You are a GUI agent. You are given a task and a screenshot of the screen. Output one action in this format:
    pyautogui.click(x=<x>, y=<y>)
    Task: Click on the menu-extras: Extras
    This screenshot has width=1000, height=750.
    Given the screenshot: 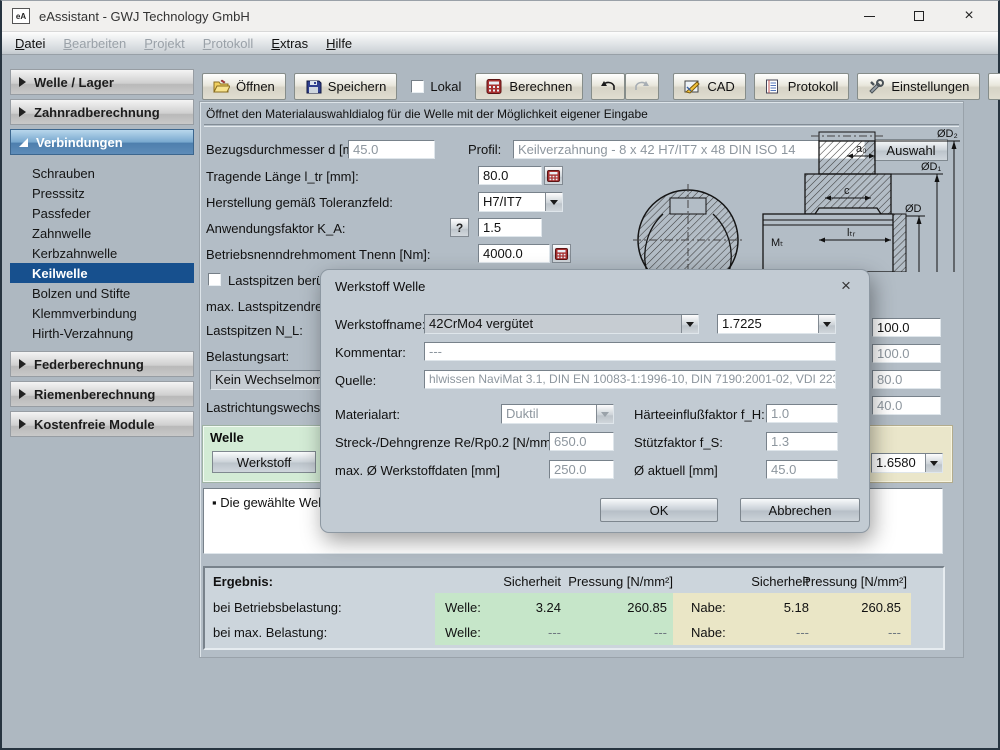 What is the action you would take?
    pyautogui.click(x=289, y=43)
    